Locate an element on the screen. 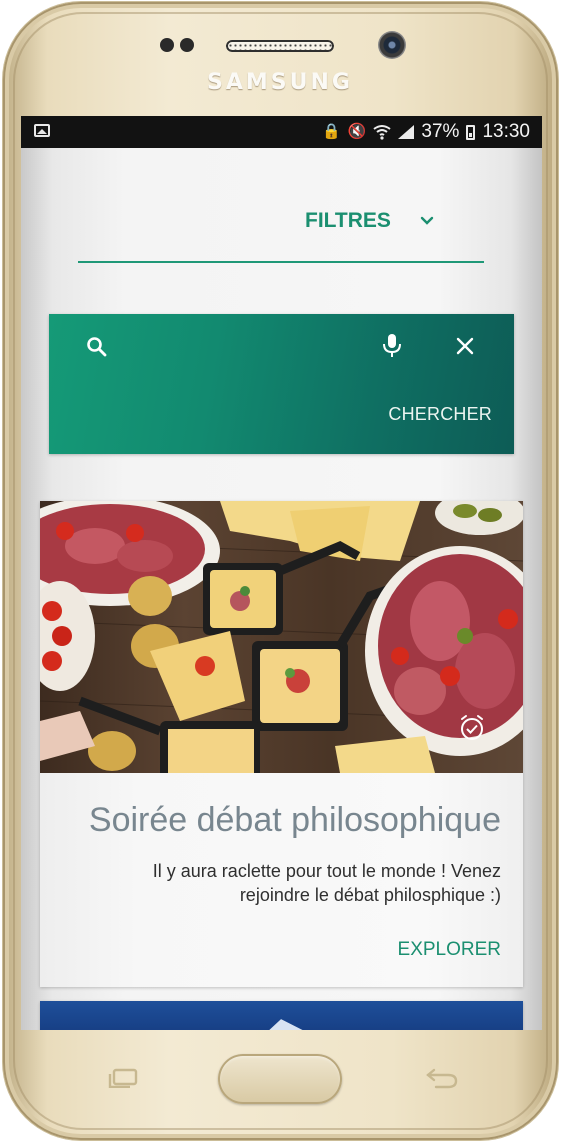 The image size is (561, 1142). lock-icon: 🔒 is located at coordinates (331, 131).